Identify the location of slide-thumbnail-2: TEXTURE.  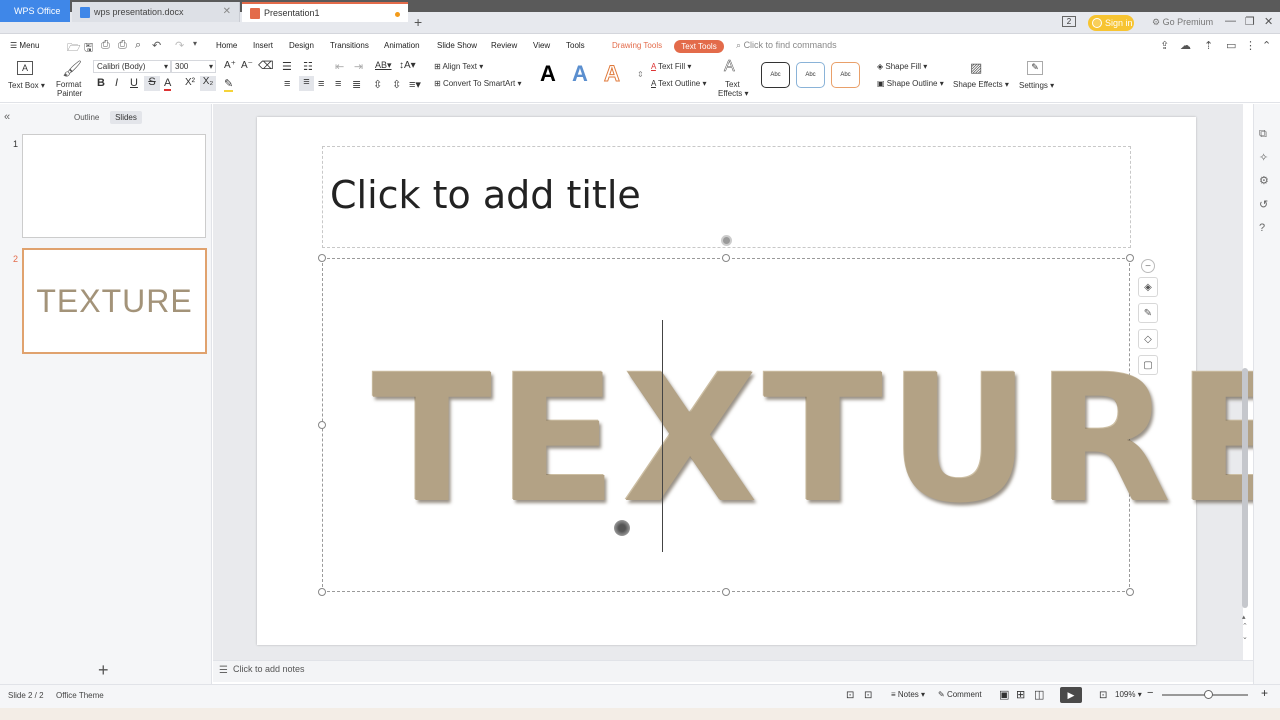
(114, 301).